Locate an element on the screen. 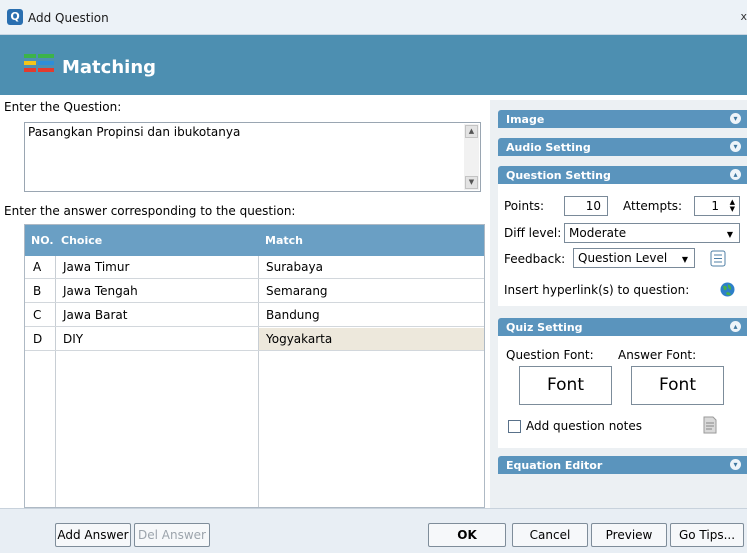 This screenshot has width=747, height=553. section-audio-setting: Audio Setting ▾ is located at coordinates (622, 147).